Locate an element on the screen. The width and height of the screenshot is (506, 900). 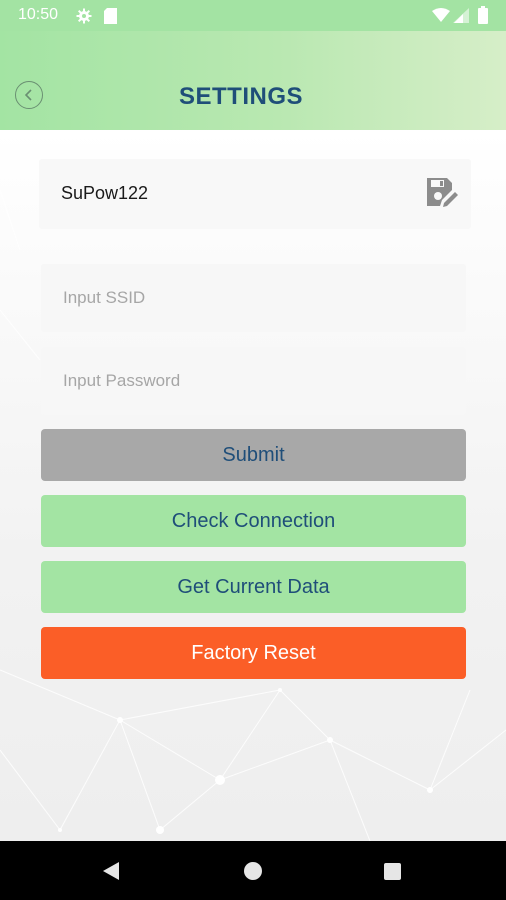
get-current-data-button: Get Current Data is located at coordinates (253, 587).